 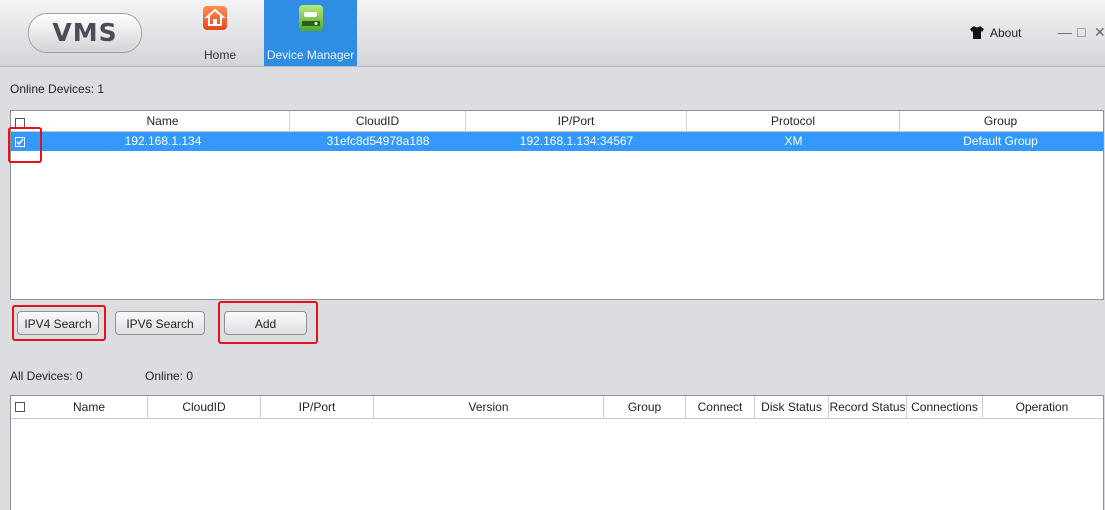 What do you see at coordinates (793, 141) in the screenshot?
I see `cell-protocol: XM` at bounding box center [793, 141].